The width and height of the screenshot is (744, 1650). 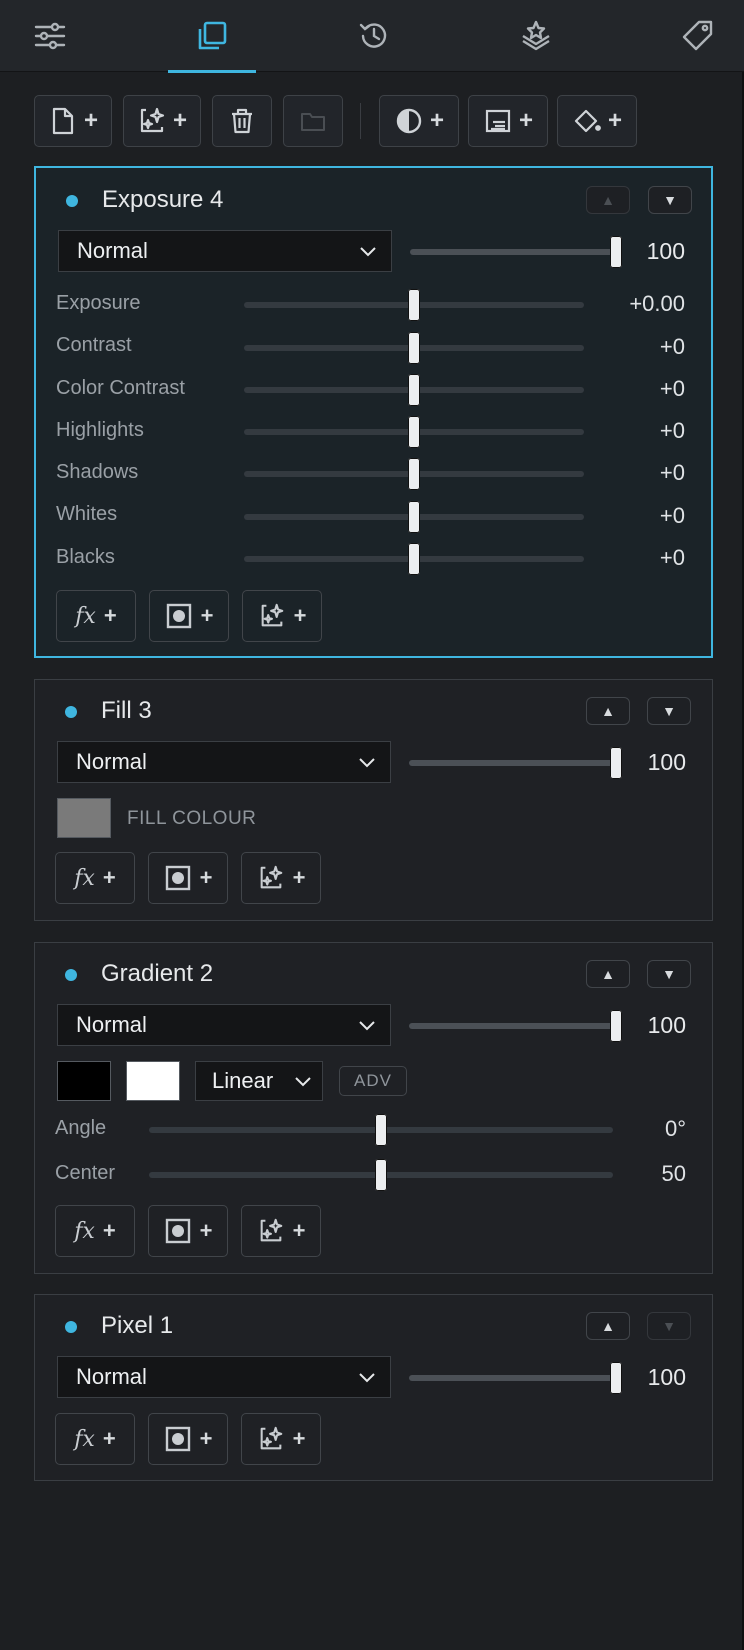 I want to click on tab-history, so click(x=374, y=36).